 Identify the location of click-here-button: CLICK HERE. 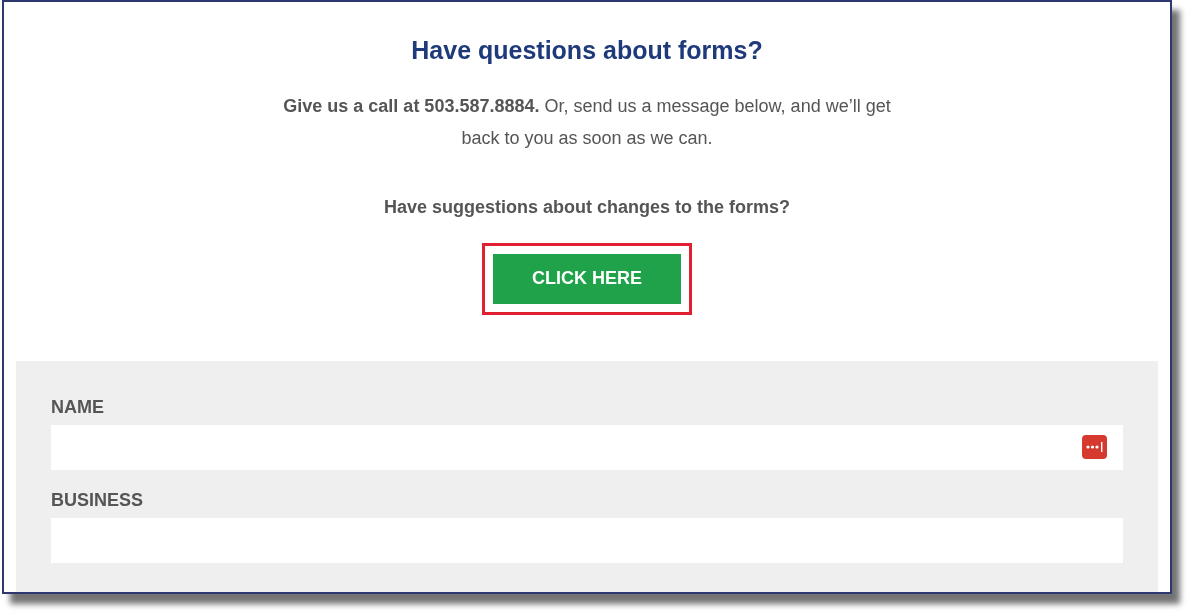
(587, 278).